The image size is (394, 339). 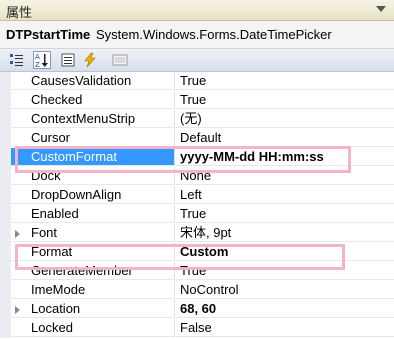 What do you see at coordinates (285, 138) in the screenshot?
I see `property-value: Default` at bounding box center [285, 138].